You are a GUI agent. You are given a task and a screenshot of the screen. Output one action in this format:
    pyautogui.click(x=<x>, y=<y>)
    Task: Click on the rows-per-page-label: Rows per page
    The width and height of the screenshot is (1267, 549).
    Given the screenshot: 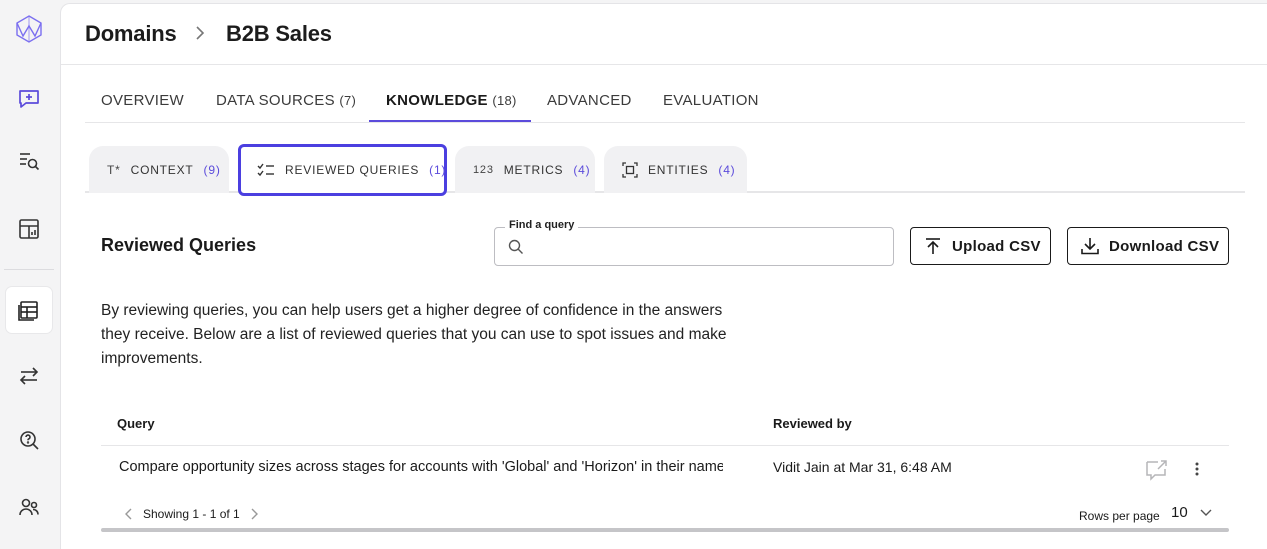 What is the action you would take?
    pyautogui.click(x=1119, y=516)
    